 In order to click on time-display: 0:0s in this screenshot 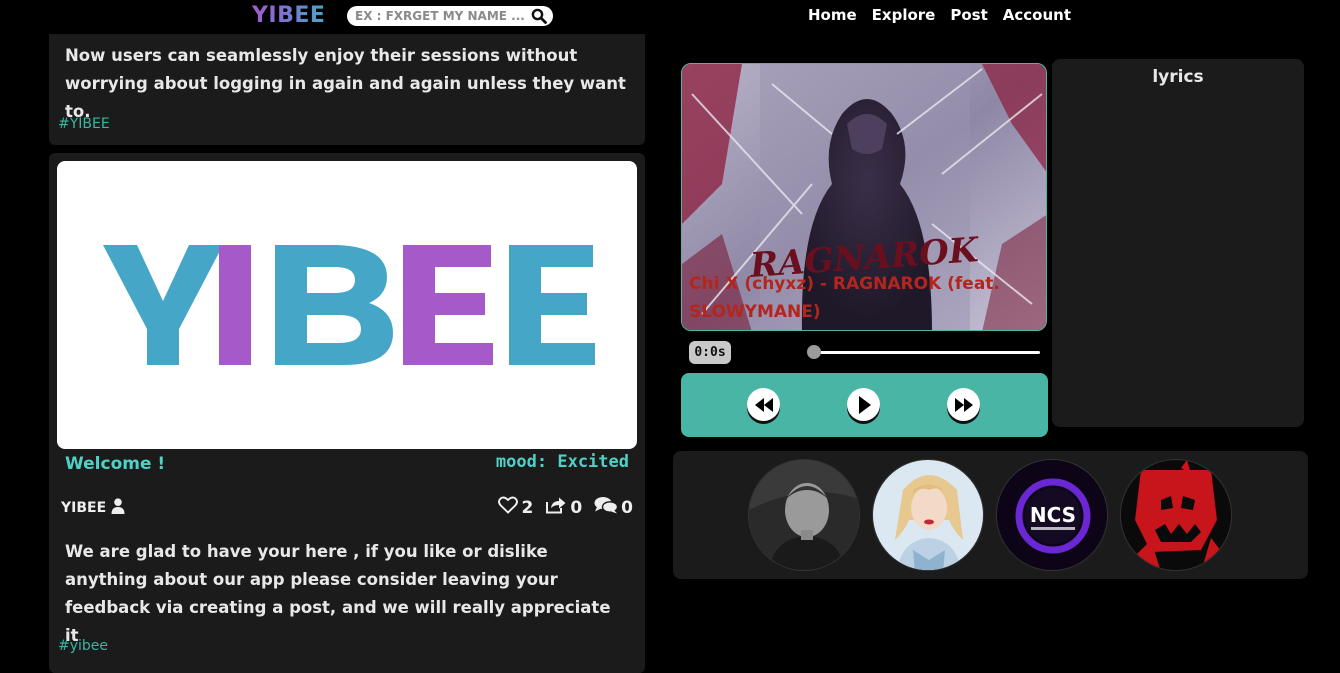, I will do `click(710, 352)`.